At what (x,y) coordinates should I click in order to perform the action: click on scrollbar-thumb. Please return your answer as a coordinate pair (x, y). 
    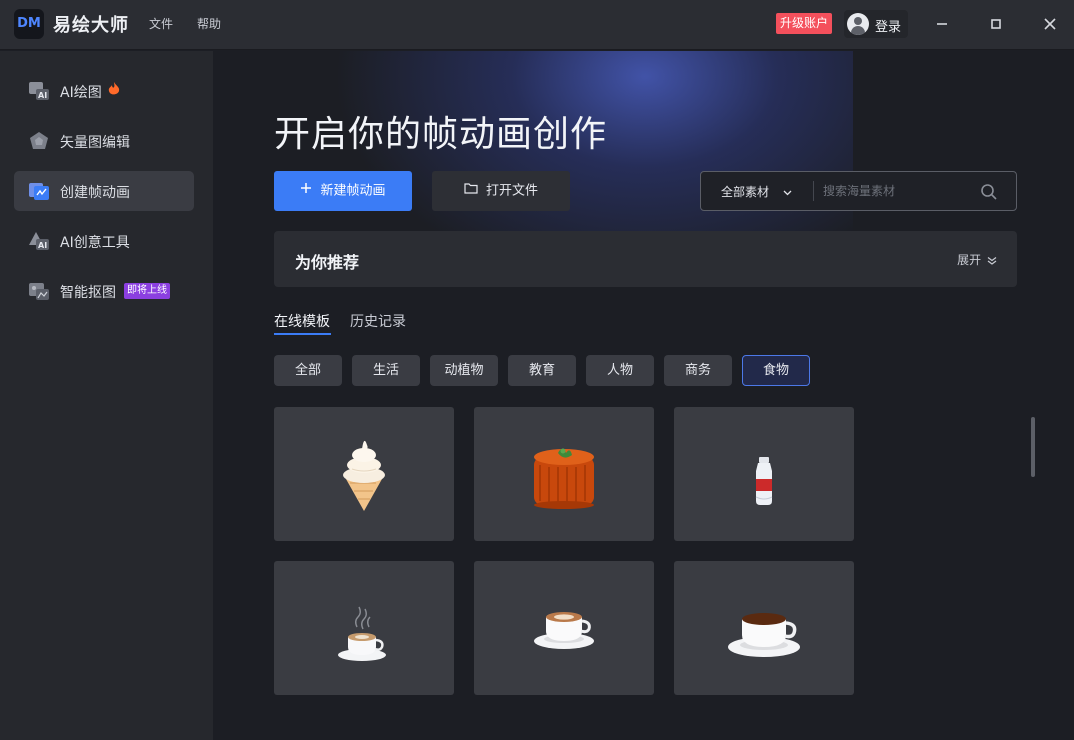
    Looking at the image, I should click on (1033, 447).